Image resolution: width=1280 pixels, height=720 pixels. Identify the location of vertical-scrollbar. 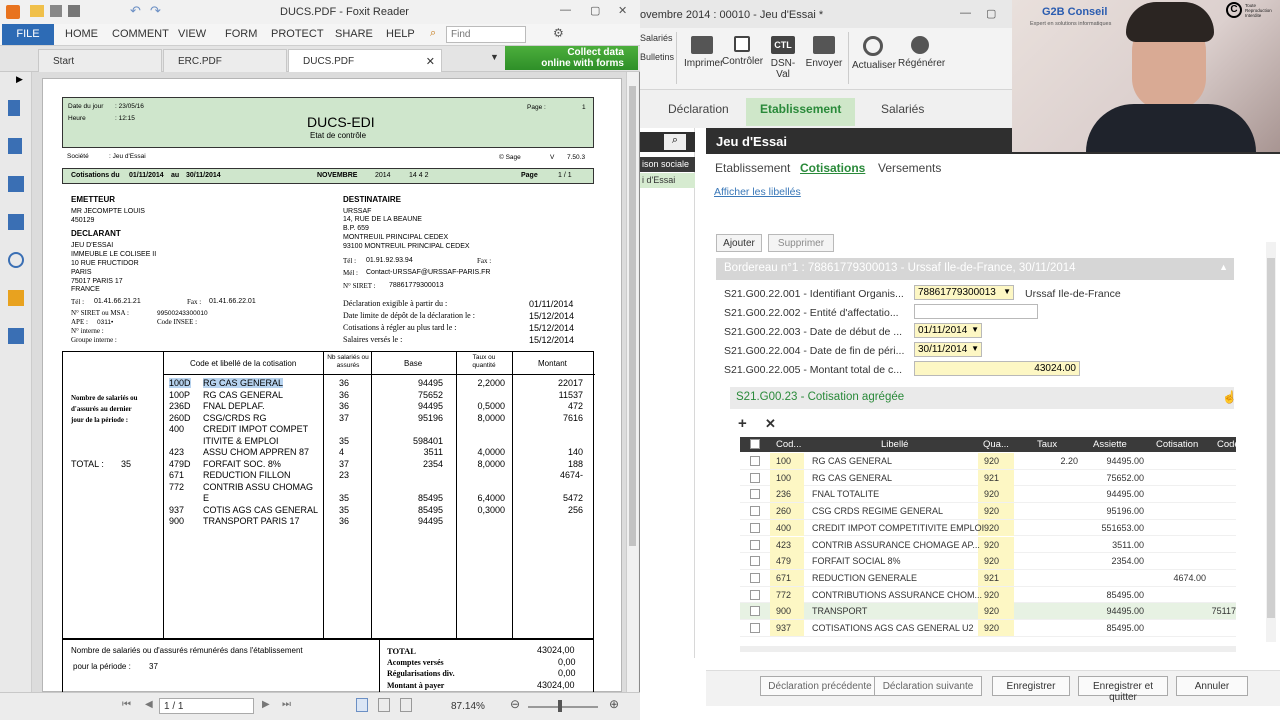
(632, 382).